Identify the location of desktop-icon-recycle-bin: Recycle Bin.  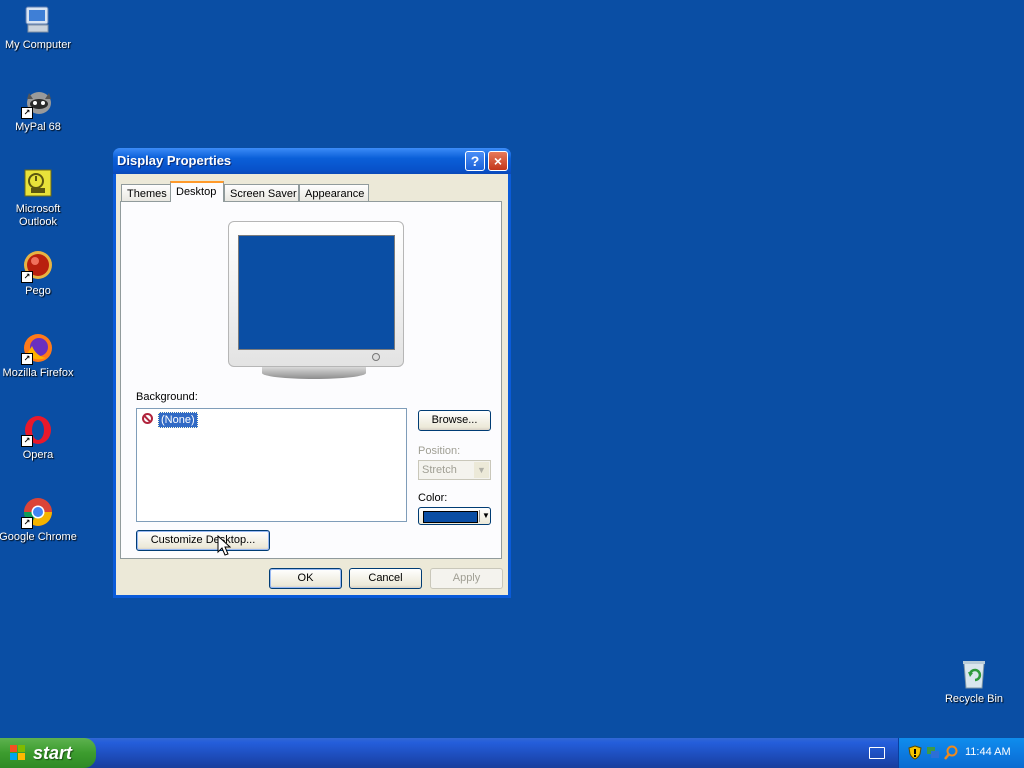
(974, 682).